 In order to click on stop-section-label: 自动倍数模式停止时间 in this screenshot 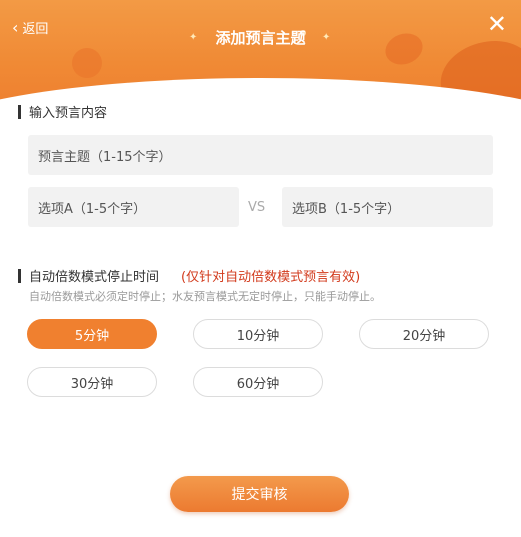, I will do `click(94, 277)`.